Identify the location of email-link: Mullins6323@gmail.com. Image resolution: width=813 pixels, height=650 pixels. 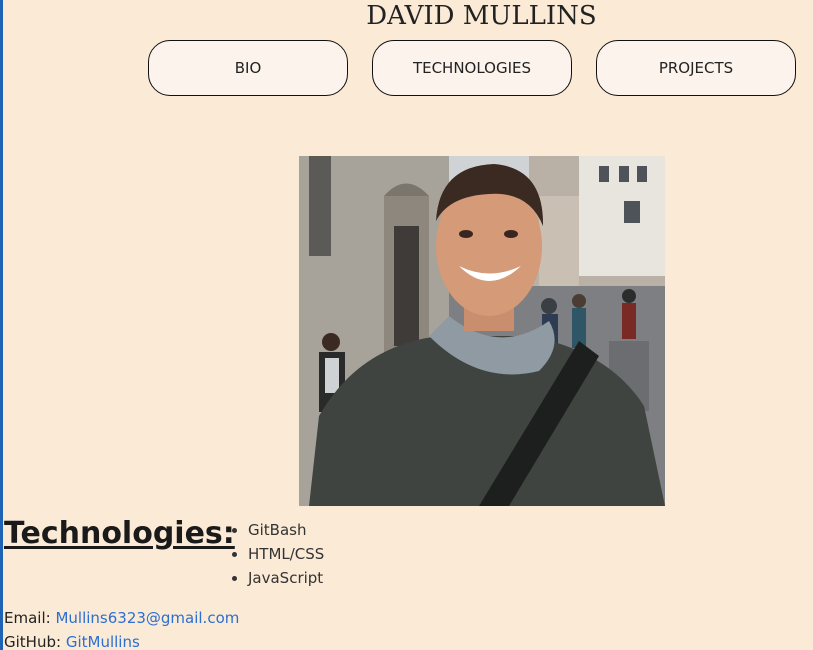
(147, 618).